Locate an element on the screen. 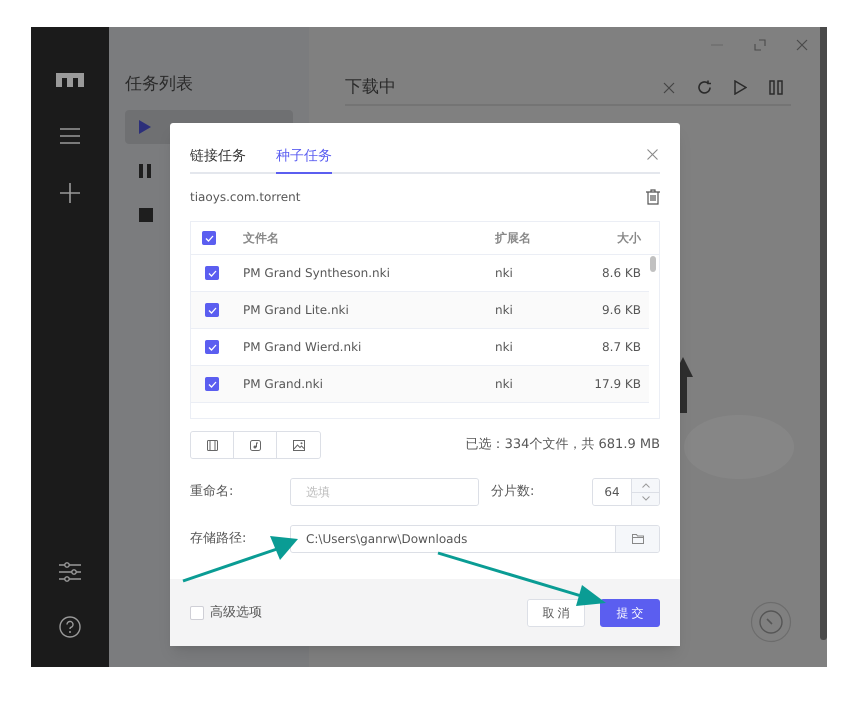 Image resolution: width=856 pixels, height=707 pixels. file-name-cell-text: PM Grand Syntheson.nki is located at coordinates (317, 273).